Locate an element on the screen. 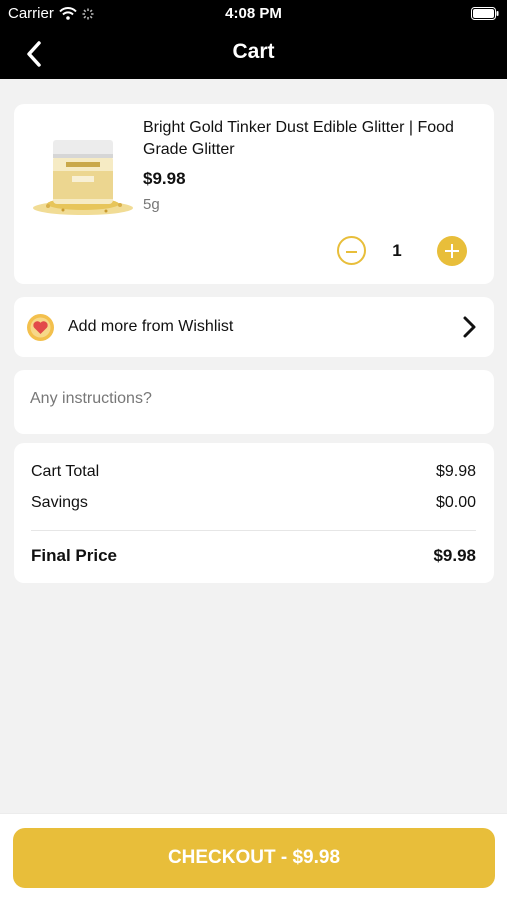 This screenshot has height=900, width=507. savings-value: $0.00 is located at coordinates (455, 502).